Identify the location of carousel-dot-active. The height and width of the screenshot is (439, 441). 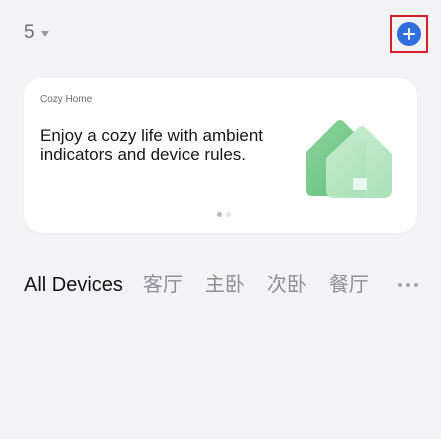
(219, 214).